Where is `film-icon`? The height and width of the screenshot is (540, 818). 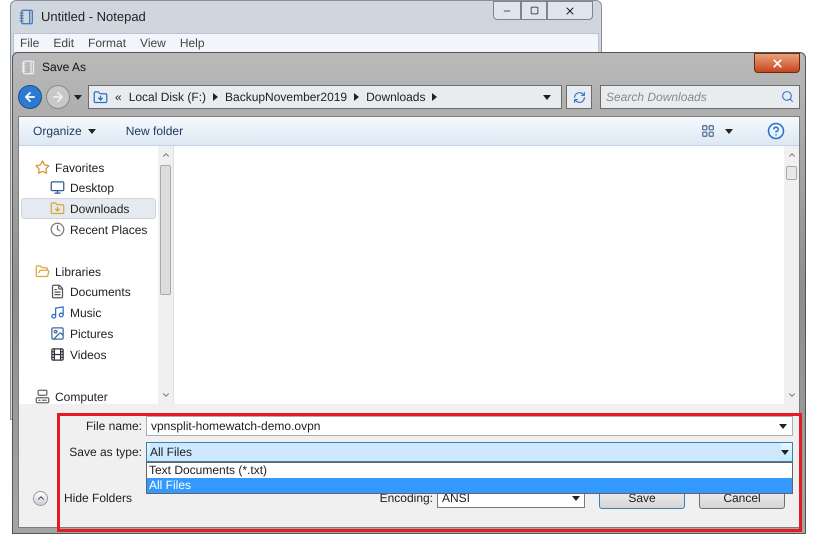
film-icon is located at coordinates (57, 354).